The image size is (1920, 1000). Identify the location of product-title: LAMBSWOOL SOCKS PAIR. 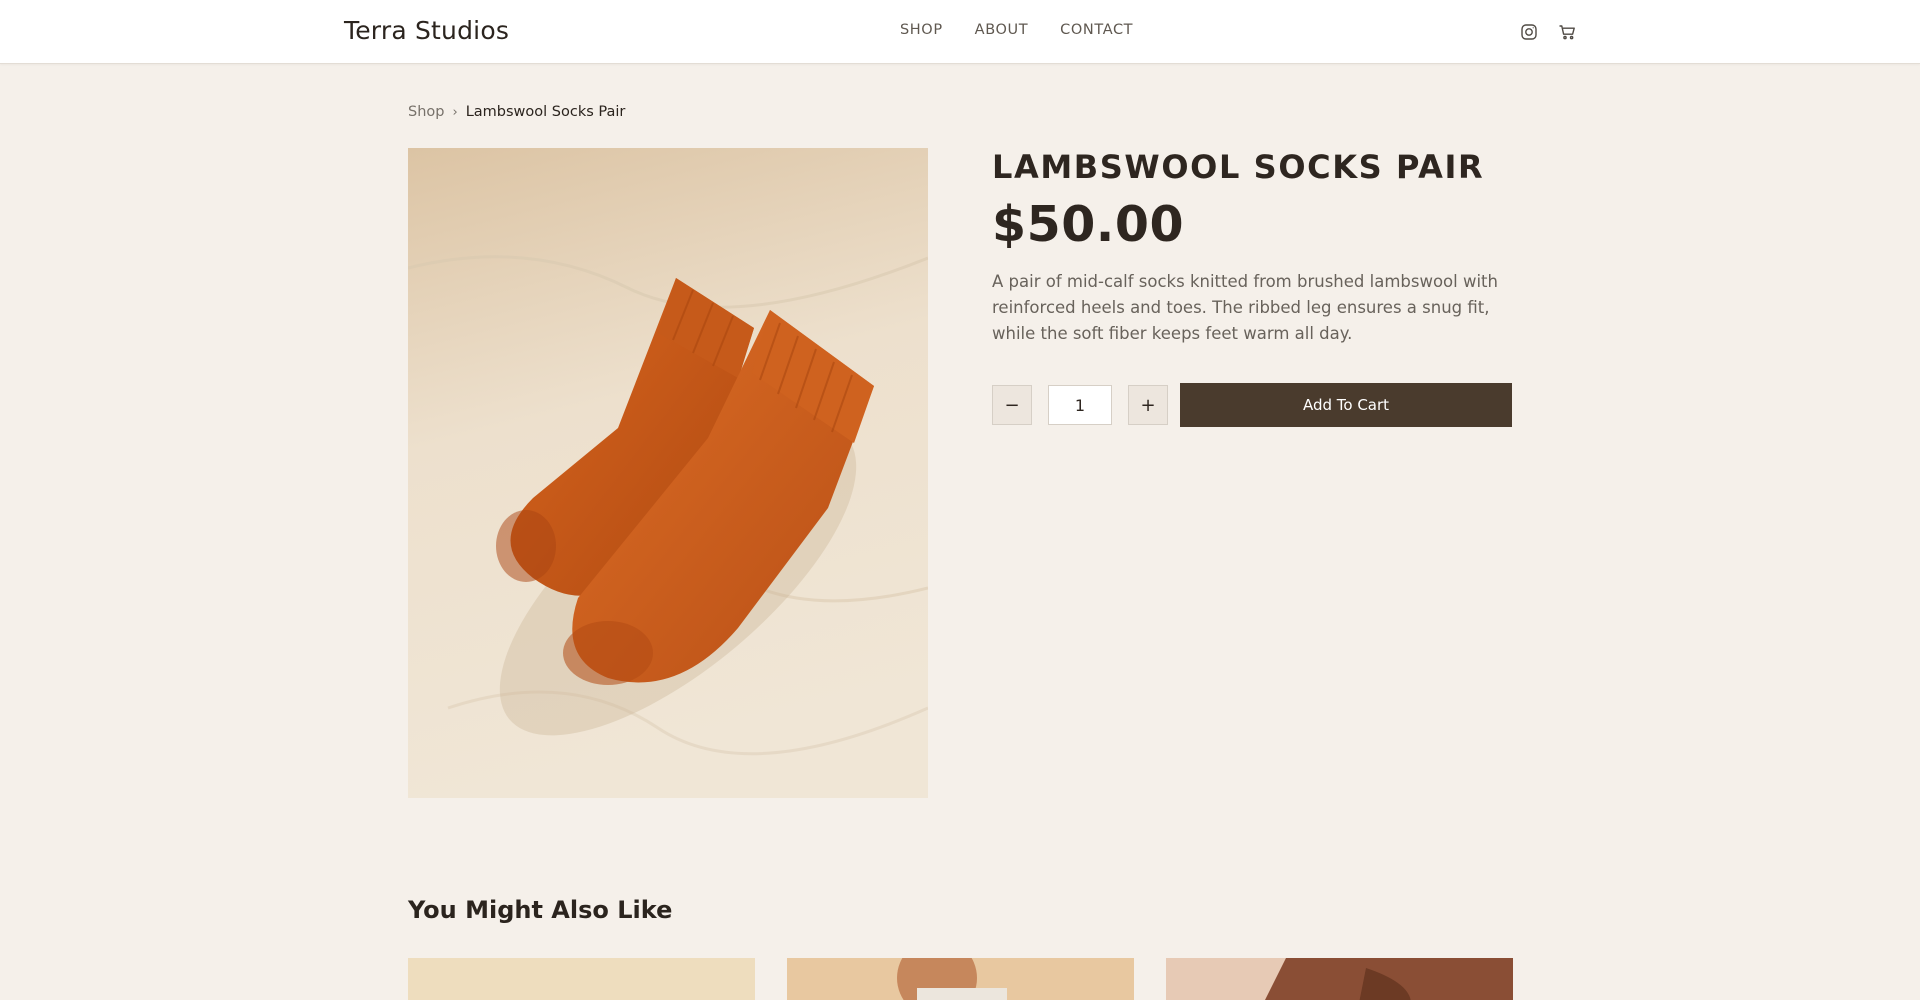
(1238, 167).